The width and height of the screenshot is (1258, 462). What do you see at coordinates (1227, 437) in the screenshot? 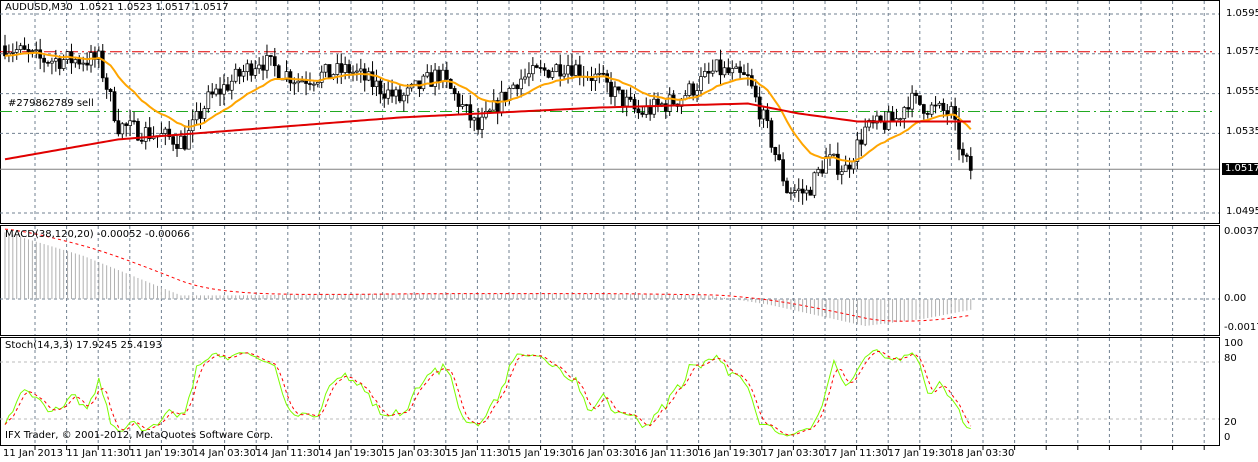
I see `stoch-tick: 0` at bounding box center [1227, 437].